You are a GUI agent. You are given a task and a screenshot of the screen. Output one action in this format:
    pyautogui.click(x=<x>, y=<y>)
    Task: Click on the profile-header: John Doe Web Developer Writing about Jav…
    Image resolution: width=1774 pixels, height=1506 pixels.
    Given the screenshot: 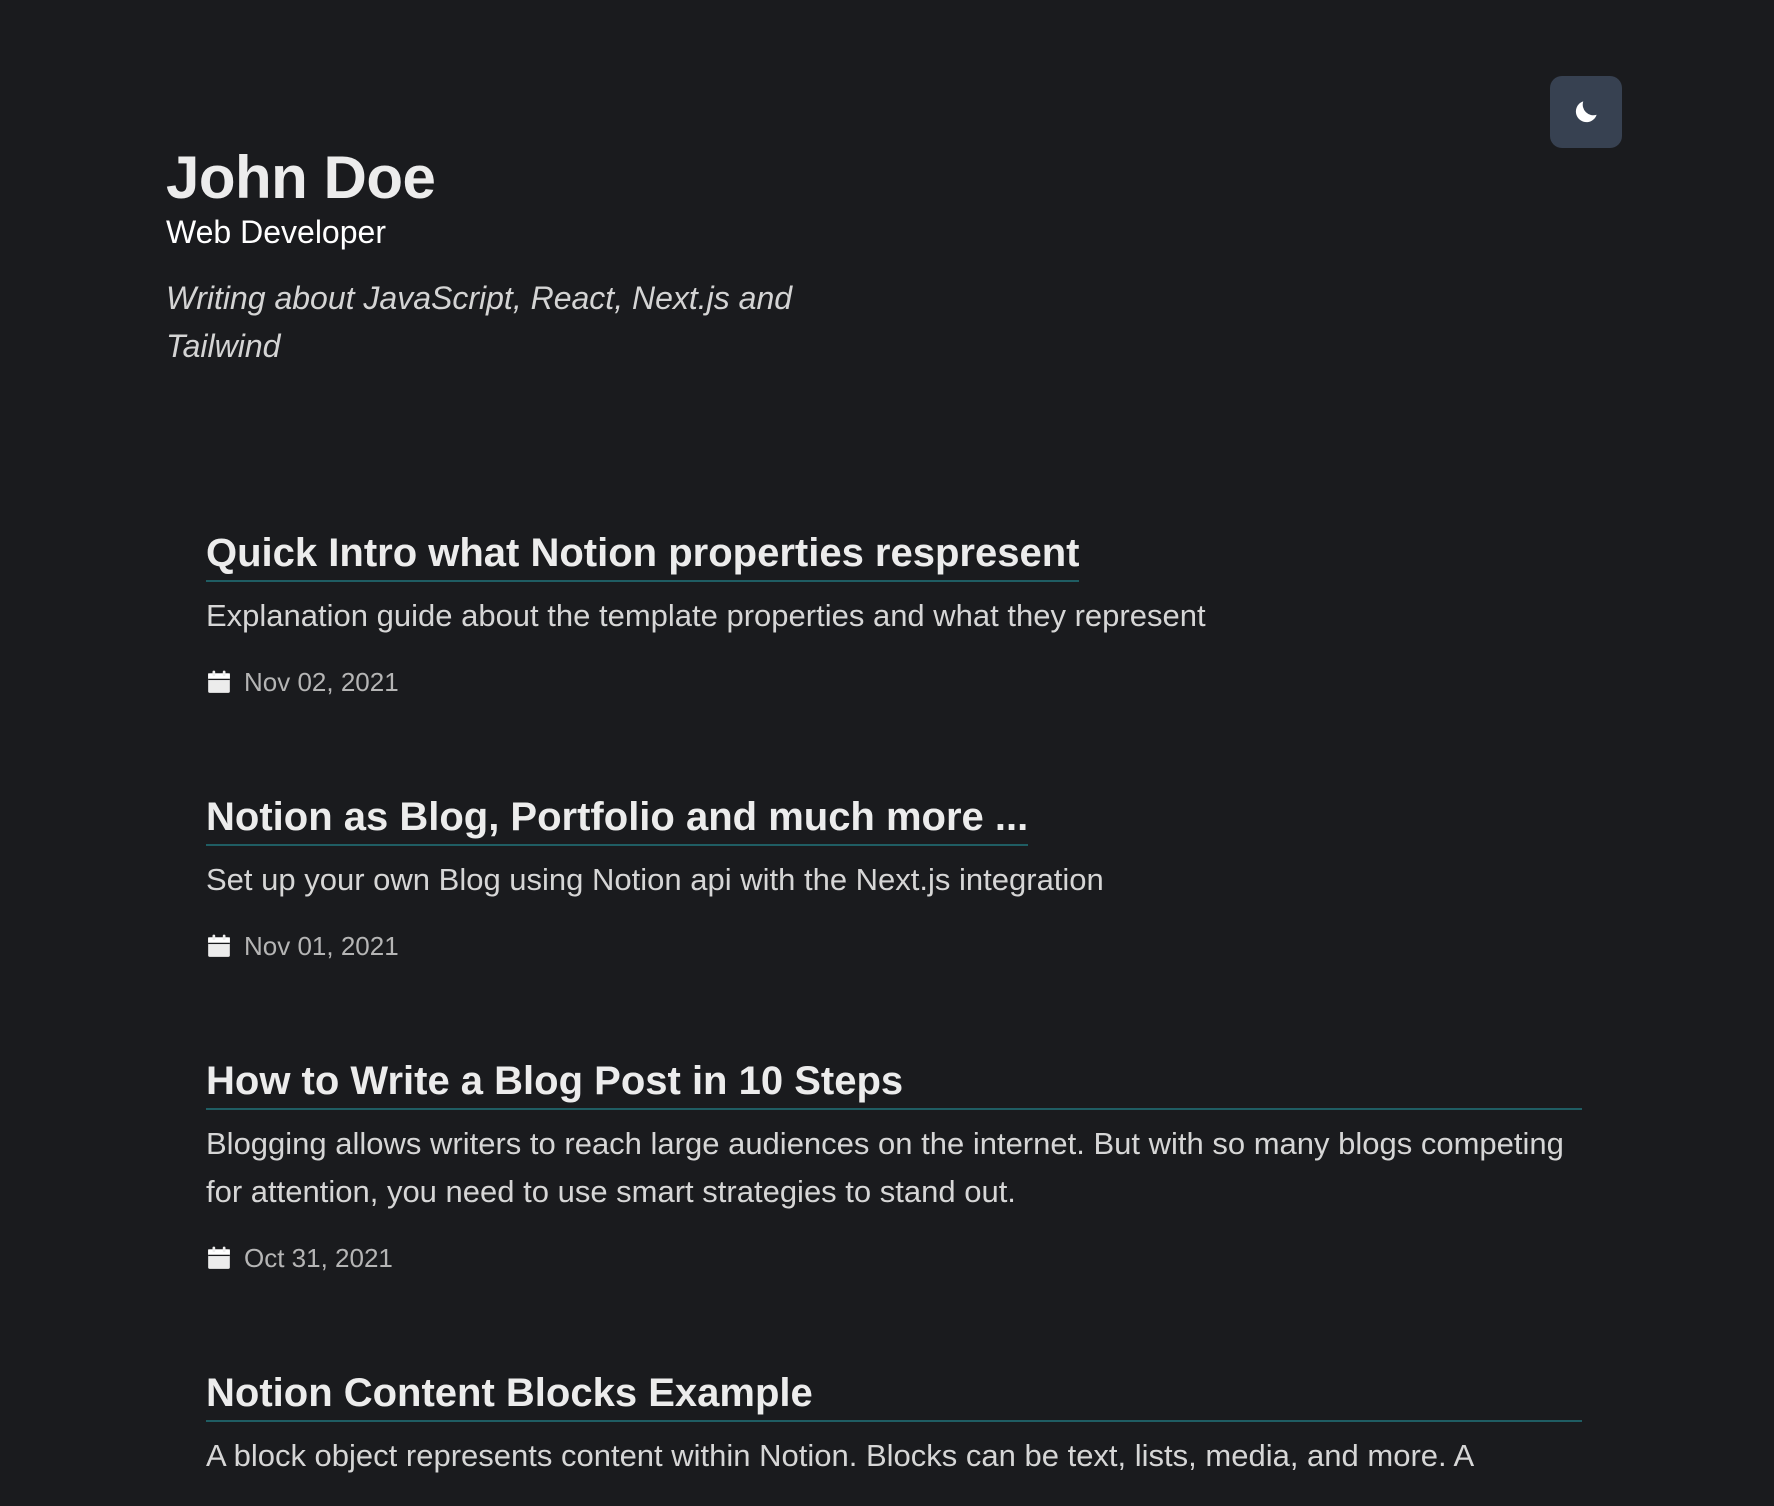 What is the action you would take?
    pyautogui.click(x=516, y=255)
    